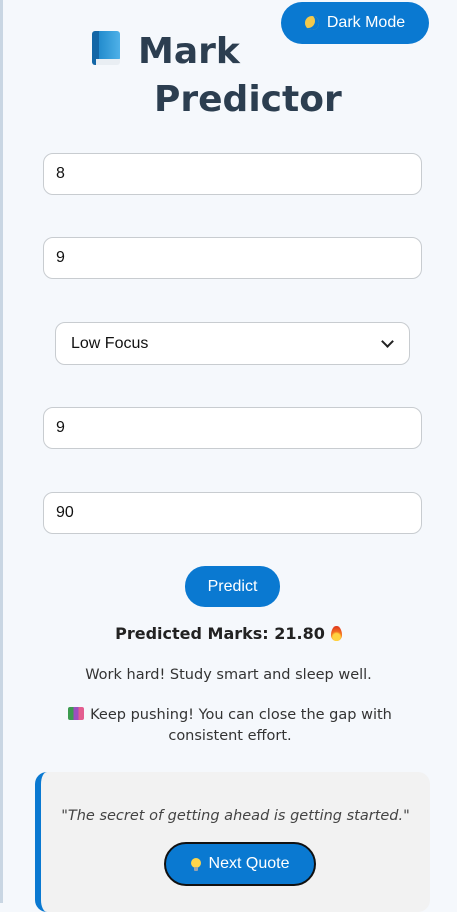 This screenshot has height=912, width=457. I want to click on dark-mode-label: Dark Mode, so click(366, 22).